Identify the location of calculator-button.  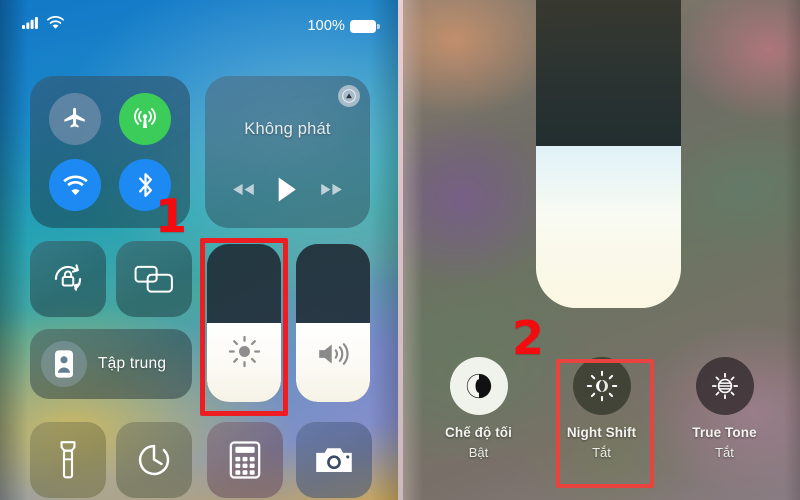
(245, 460).